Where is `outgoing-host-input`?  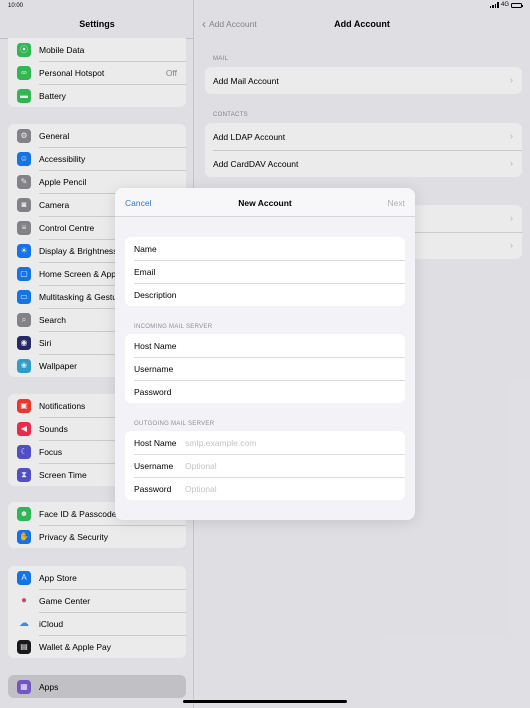
outgoing-host-input is located at coordinates (285, 442).